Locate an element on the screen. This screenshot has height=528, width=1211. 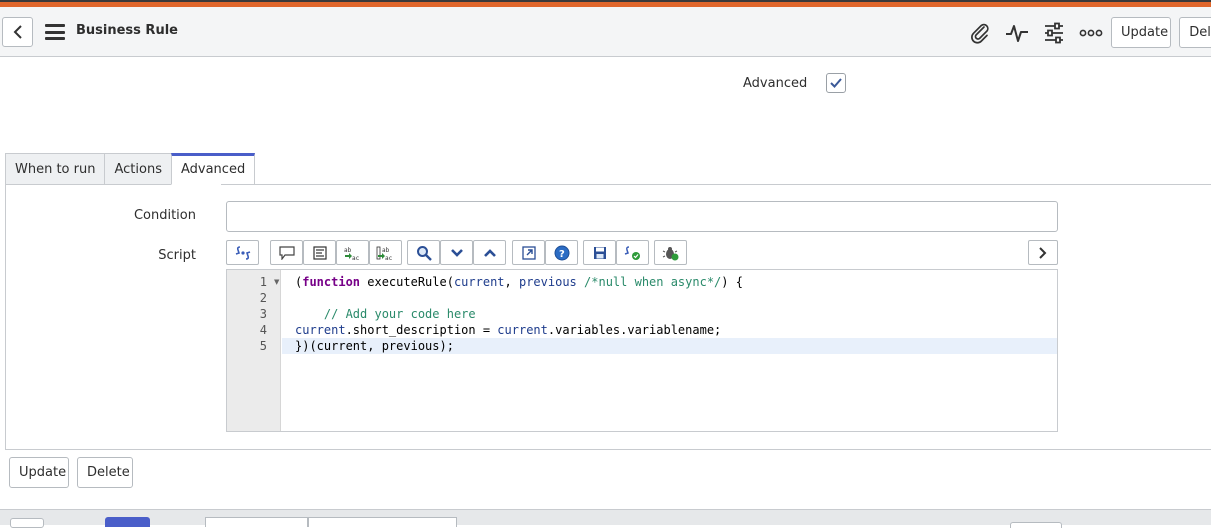
breakpoint-button is located at coordinates (670, 252).